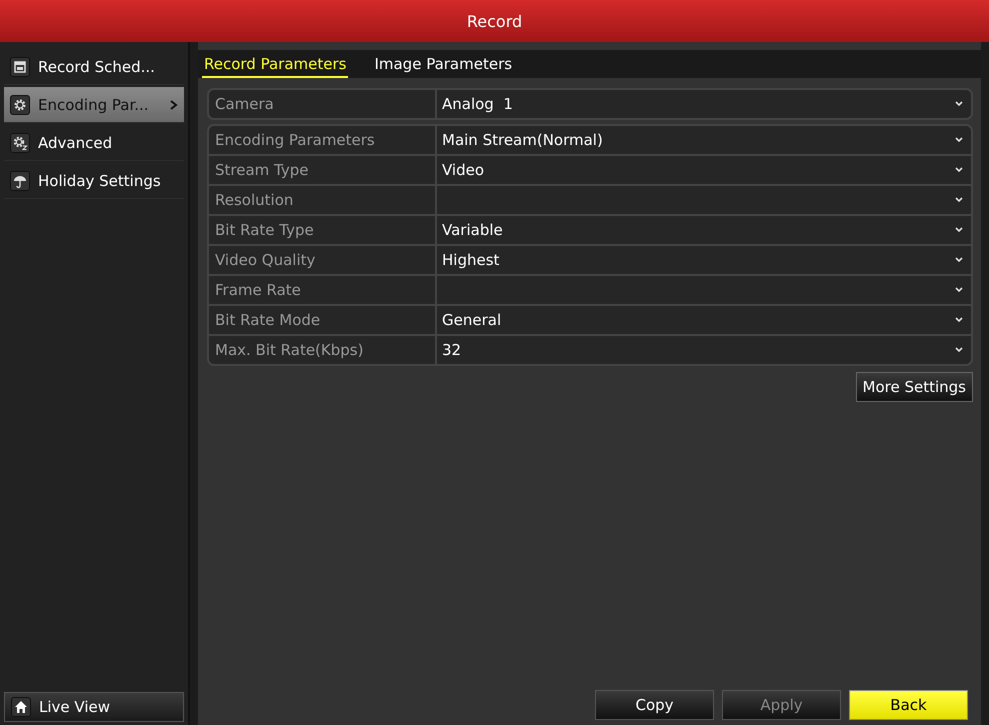 The width and height of the screenshot is (989, 725). I want to click on field-label: Camera, so click(322, 104).